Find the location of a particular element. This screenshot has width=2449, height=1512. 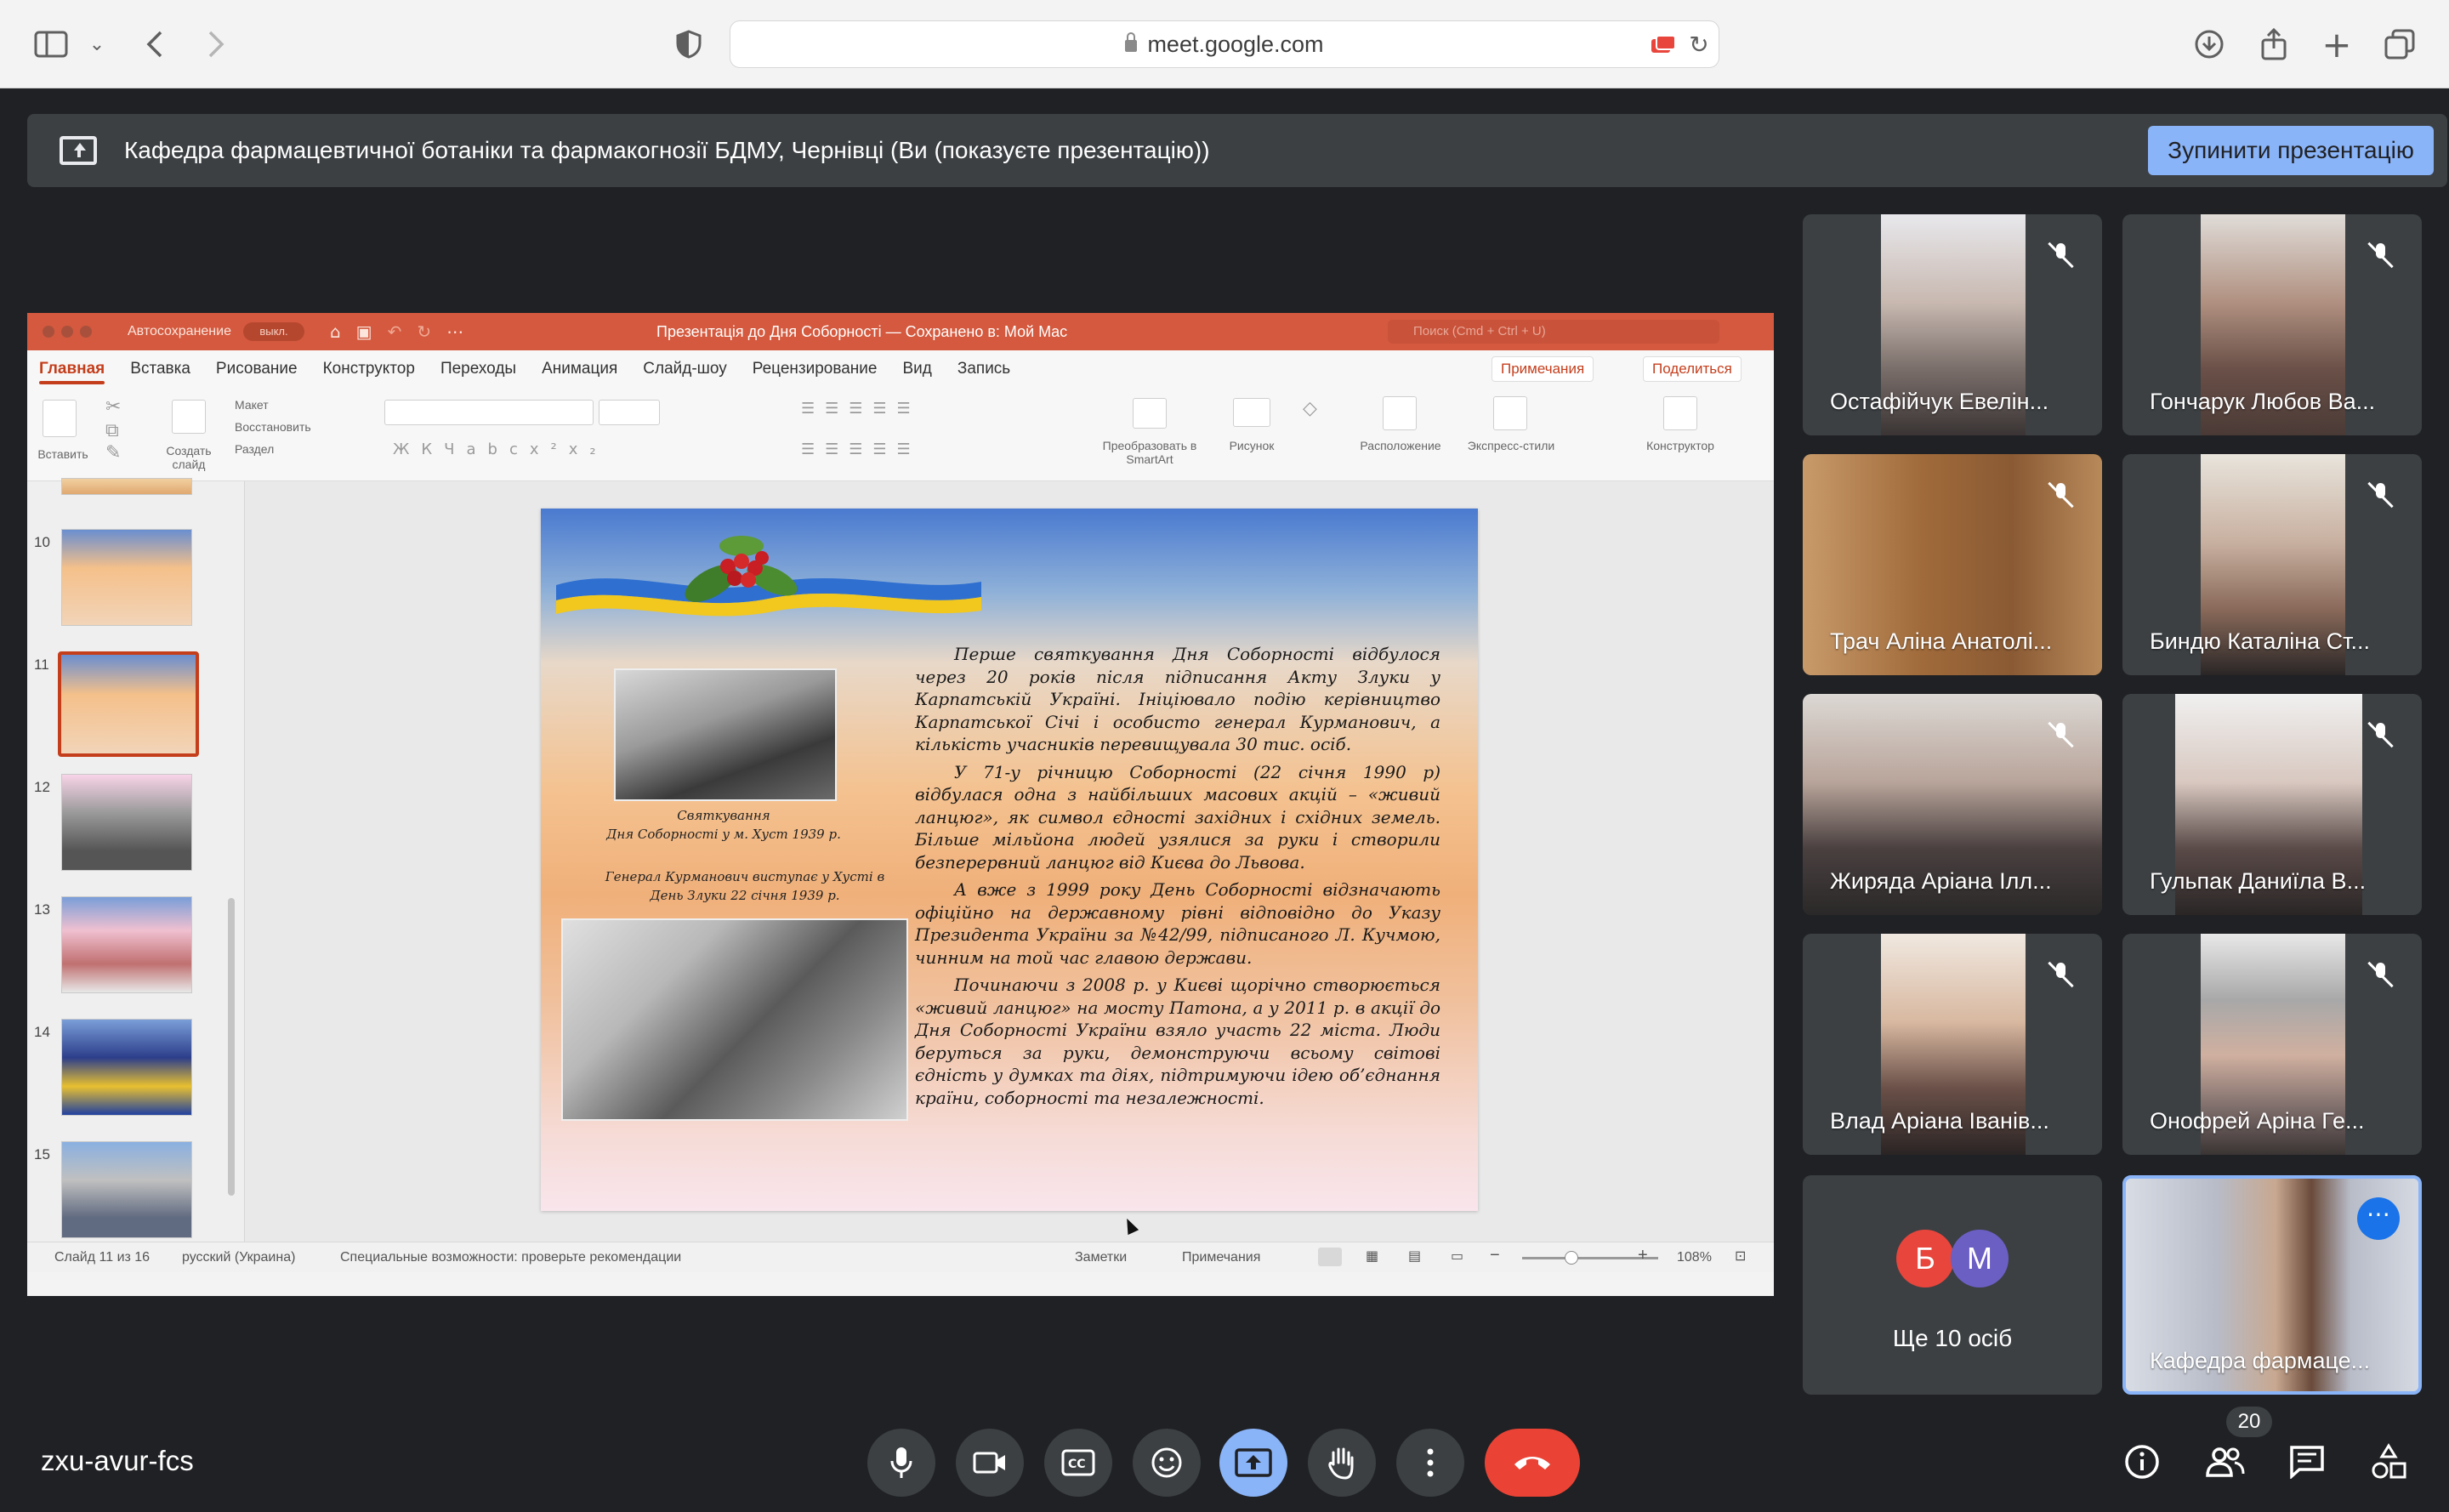

captions-button: CC is located at coordinates (1078, 1463).